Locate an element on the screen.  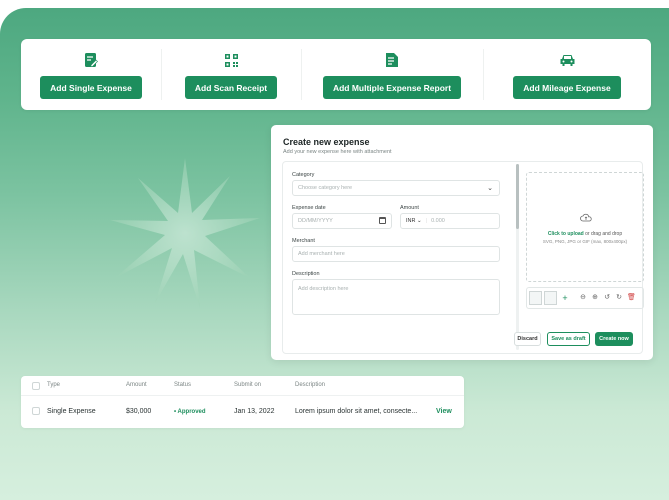
status-text: Approved is located at coordinates (191, 412).